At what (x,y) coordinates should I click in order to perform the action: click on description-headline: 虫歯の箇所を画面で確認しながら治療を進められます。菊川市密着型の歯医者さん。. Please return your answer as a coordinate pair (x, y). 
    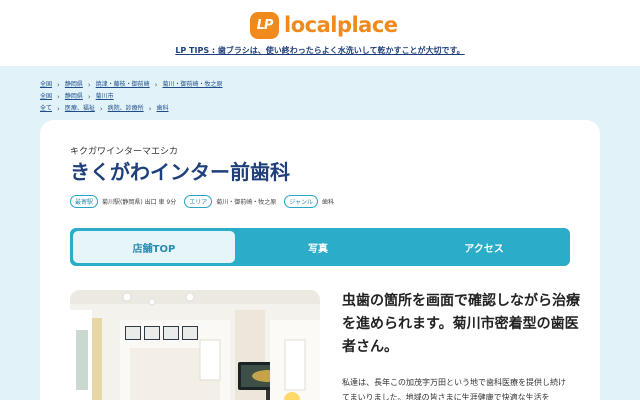
    Looking at the image, I should click on (461, 324).